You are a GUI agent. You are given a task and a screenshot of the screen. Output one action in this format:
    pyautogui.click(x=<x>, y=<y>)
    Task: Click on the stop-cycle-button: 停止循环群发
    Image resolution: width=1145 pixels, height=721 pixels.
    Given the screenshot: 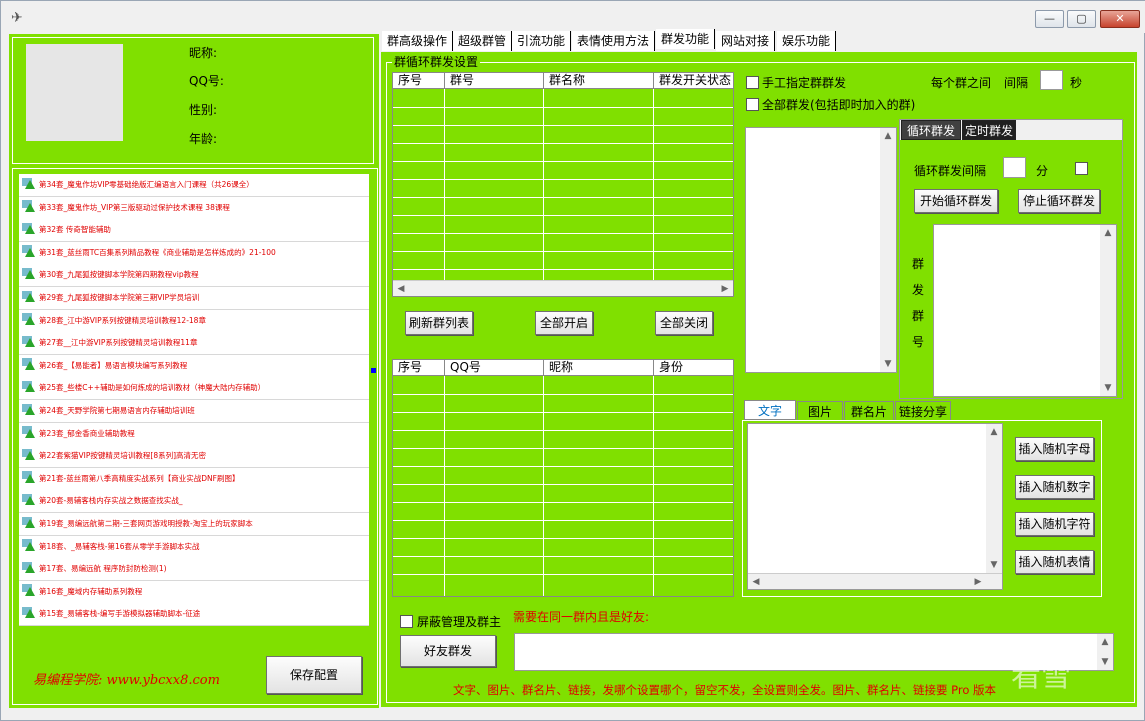 What is the action you would take?
    pyautogui.click(x=1059, y=201)
    